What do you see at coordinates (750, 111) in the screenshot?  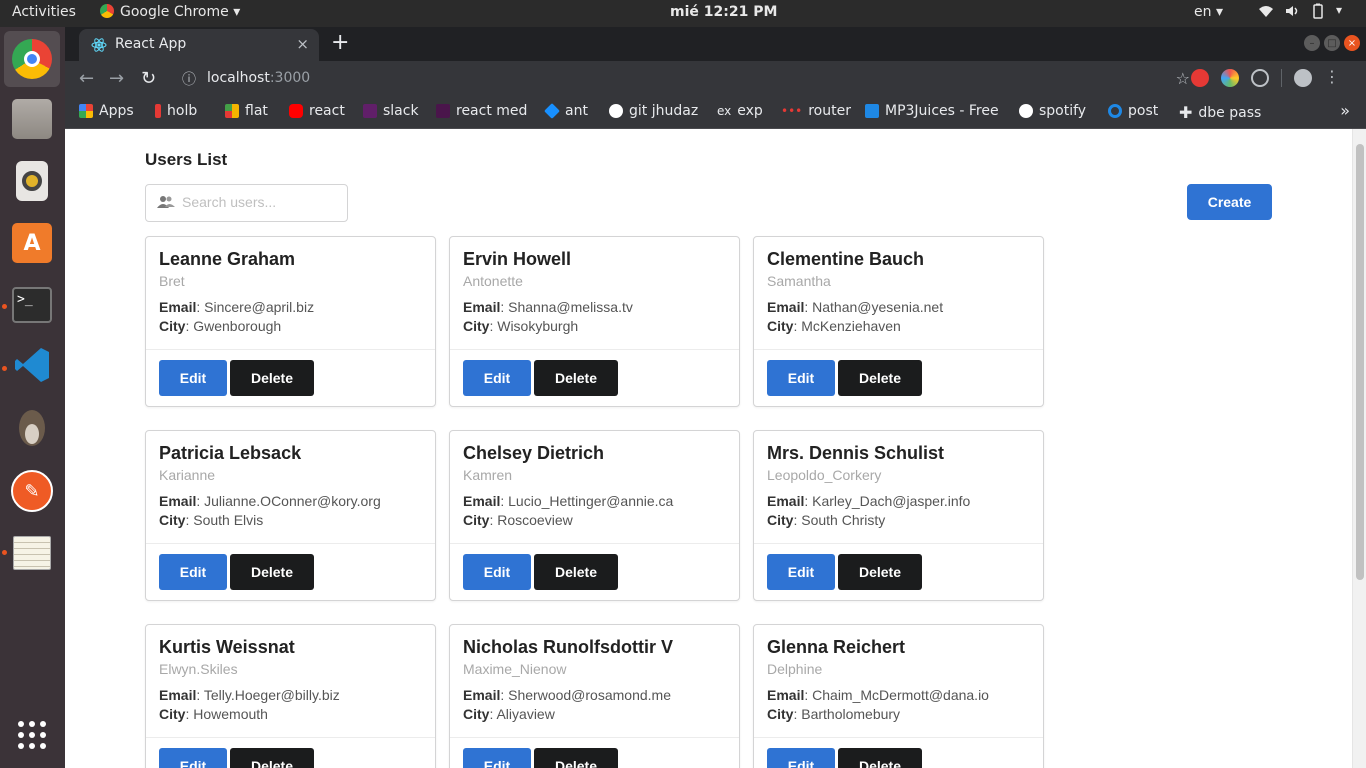 I see `bookmark-label: exp` at bounding box center [750, 111].